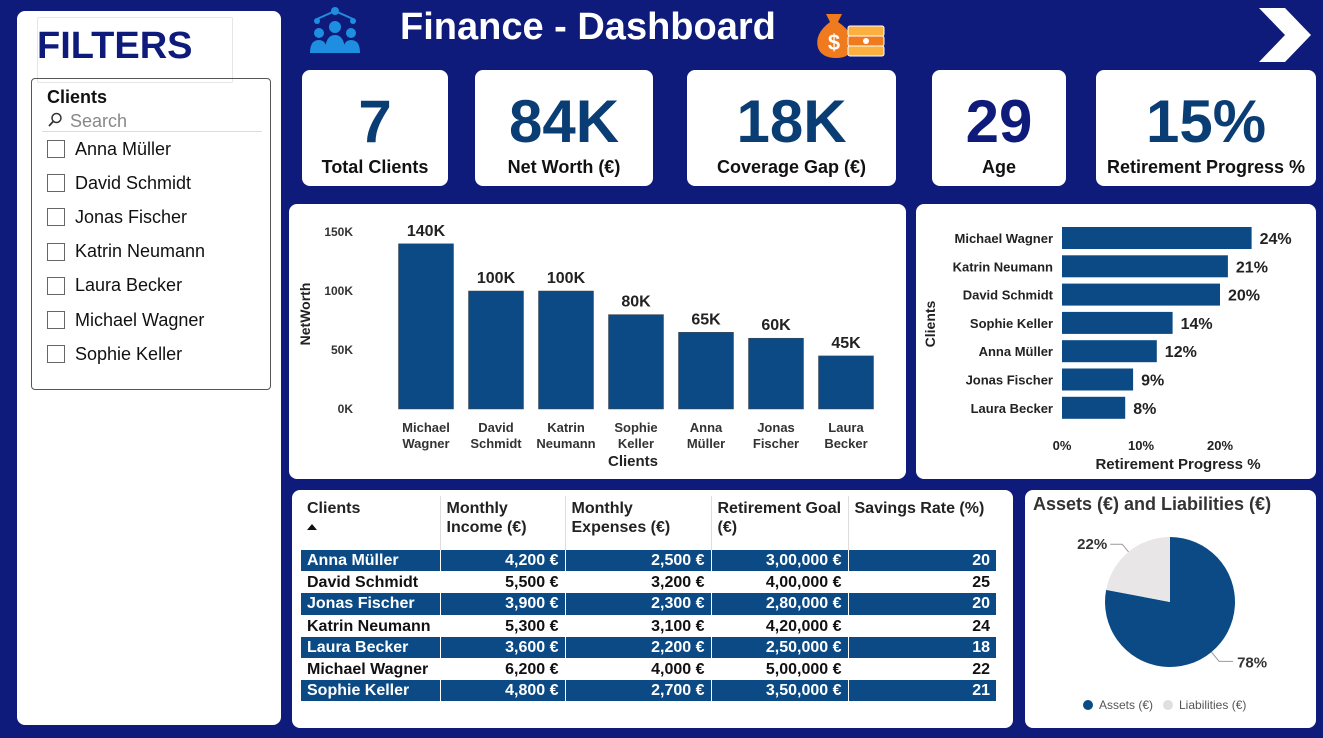 This screenshot has height=738, width=1323. What do you see at coordinates (1252, 662) in the screenshot?
I see `pie-data-label: 78%` at bounding box center [1252, 662].